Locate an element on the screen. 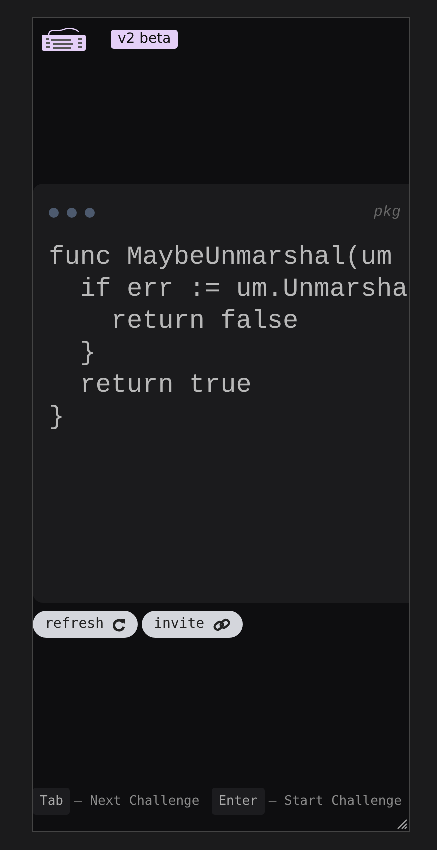  refresh-icon is located at coordinates (119, 625).